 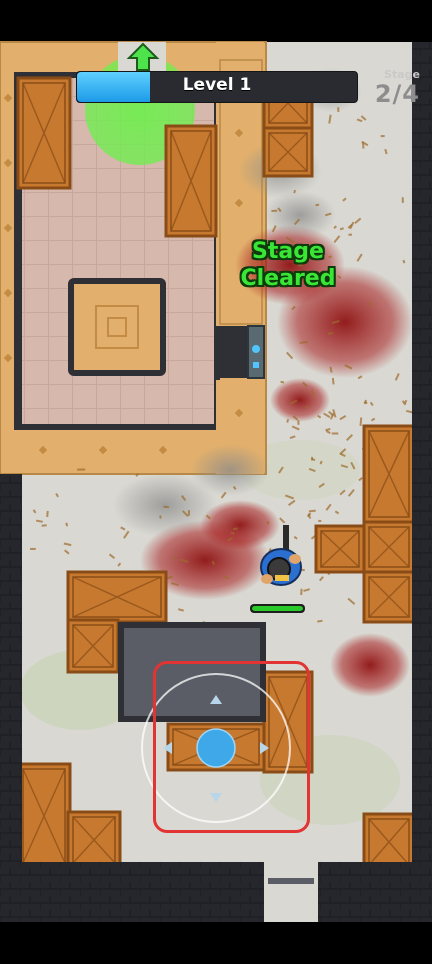 I want to click on stage-cleared-banner: Stage Cleared, so click(x=288, y=265).